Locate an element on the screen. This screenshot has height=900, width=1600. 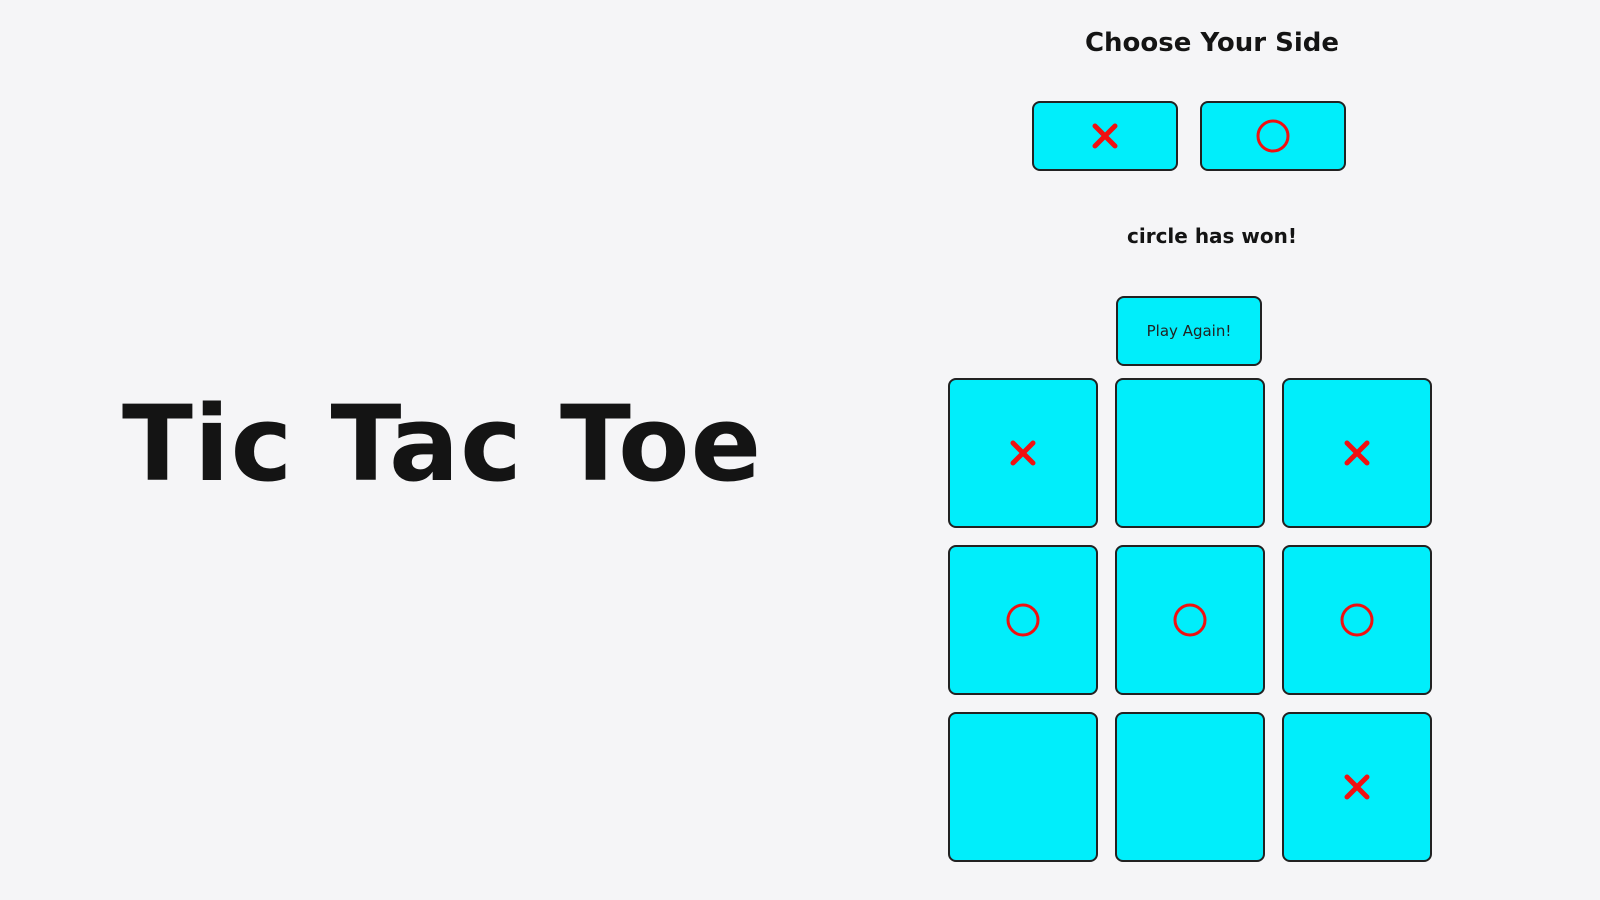
page-title: Tic Tac Toe is located at coordinates (442, 444).